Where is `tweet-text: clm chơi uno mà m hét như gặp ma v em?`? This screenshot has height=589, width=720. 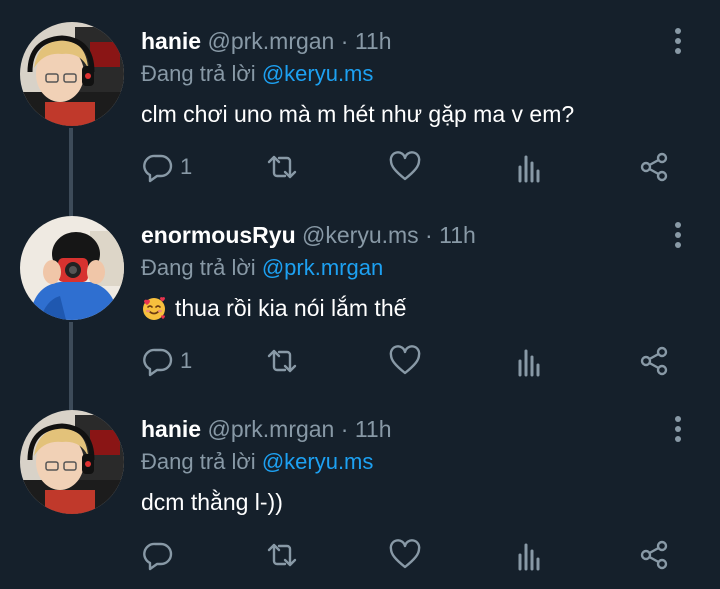 tweet-text: clm chơi uno mà m hét như gặp ma v em? is located at coordinates (357, 114).